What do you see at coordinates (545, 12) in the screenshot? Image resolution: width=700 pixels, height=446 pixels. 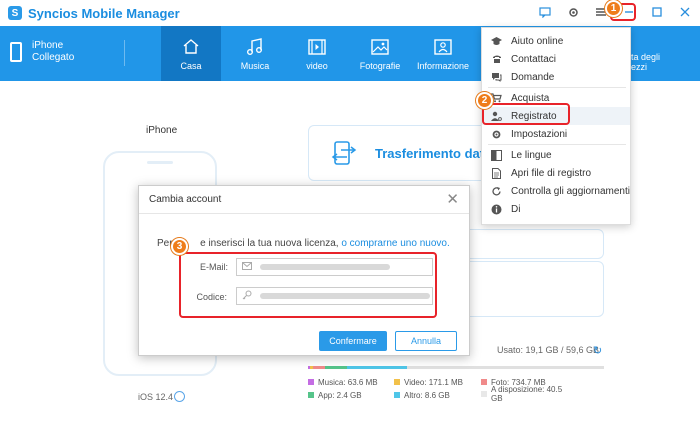 I see `feedback-icon` at bounding box center [545, 12].